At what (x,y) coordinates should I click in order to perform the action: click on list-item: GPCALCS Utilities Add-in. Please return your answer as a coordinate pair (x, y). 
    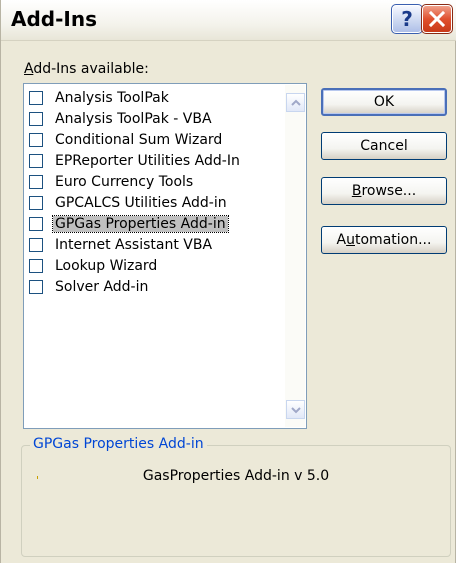
    Looking at the image, I should click on (149, 203).